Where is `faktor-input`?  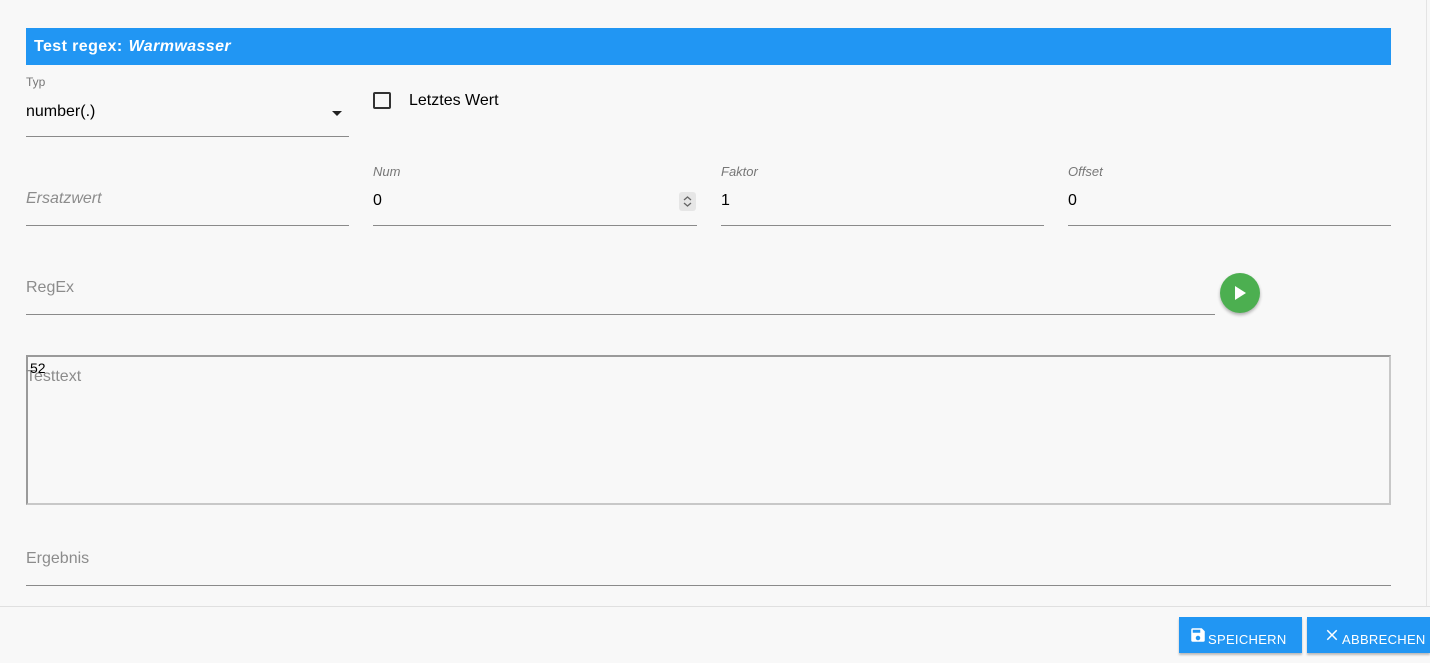 faktor-input is located at coordinates (882, 203).